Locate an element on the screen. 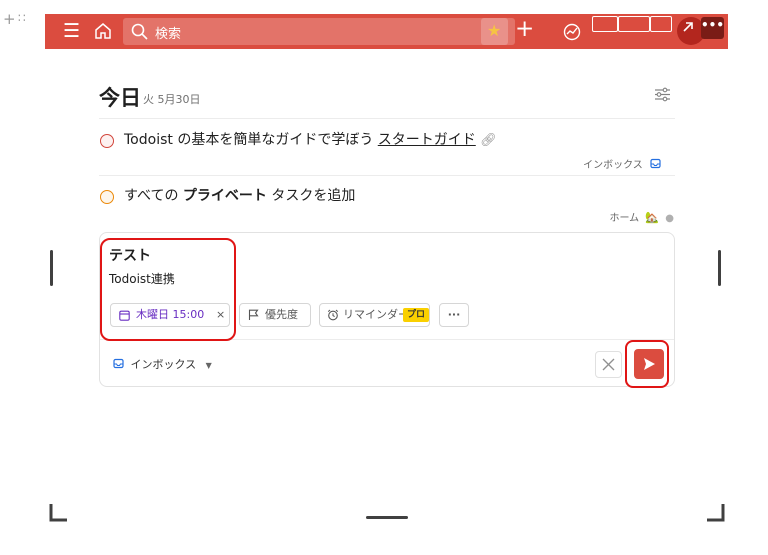 This screenshot has height=555, width=768. task-project-label: ホーム is located at coordinates (624, 218).